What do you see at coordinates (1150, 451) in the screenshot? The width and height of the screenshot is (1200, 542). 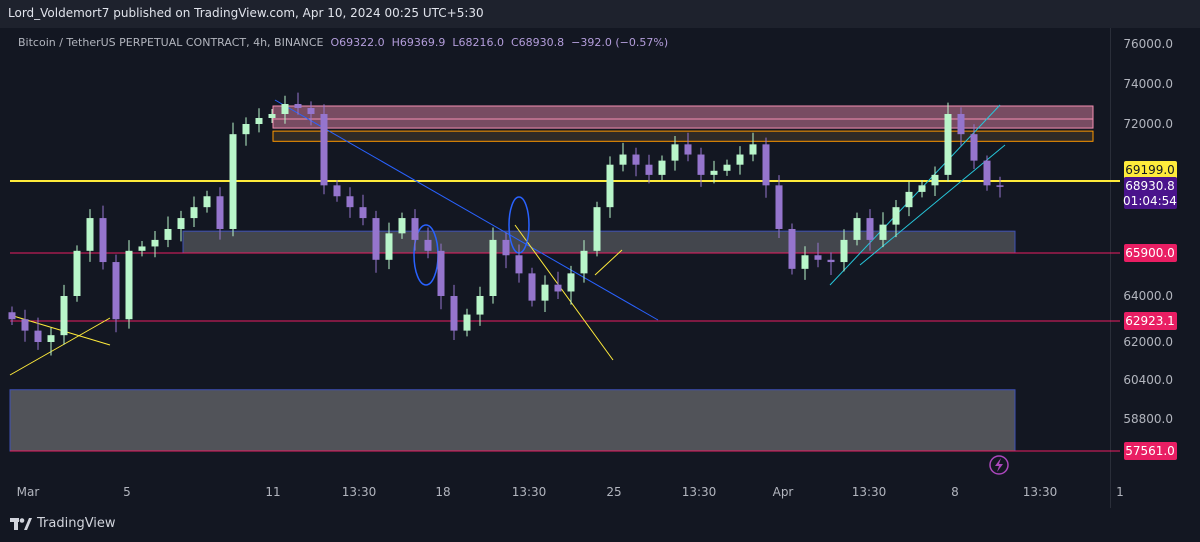 I see `price-label: 57561.0` at bounding box center [1150, 451].